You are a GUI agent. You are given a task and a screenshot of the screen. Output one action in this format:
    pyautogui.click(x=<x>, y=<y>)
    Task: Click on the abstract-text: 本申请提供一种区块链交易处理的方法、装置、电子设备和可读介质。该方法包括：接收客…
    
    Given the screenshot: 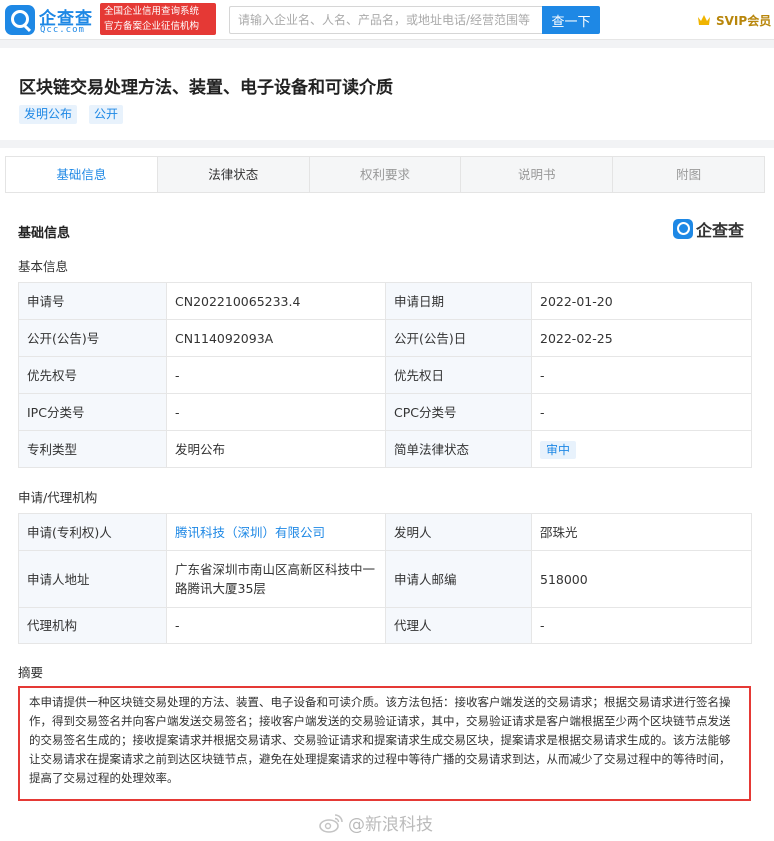 What is the action you would take?
    pyautogui.click(x=384, y=743)
    